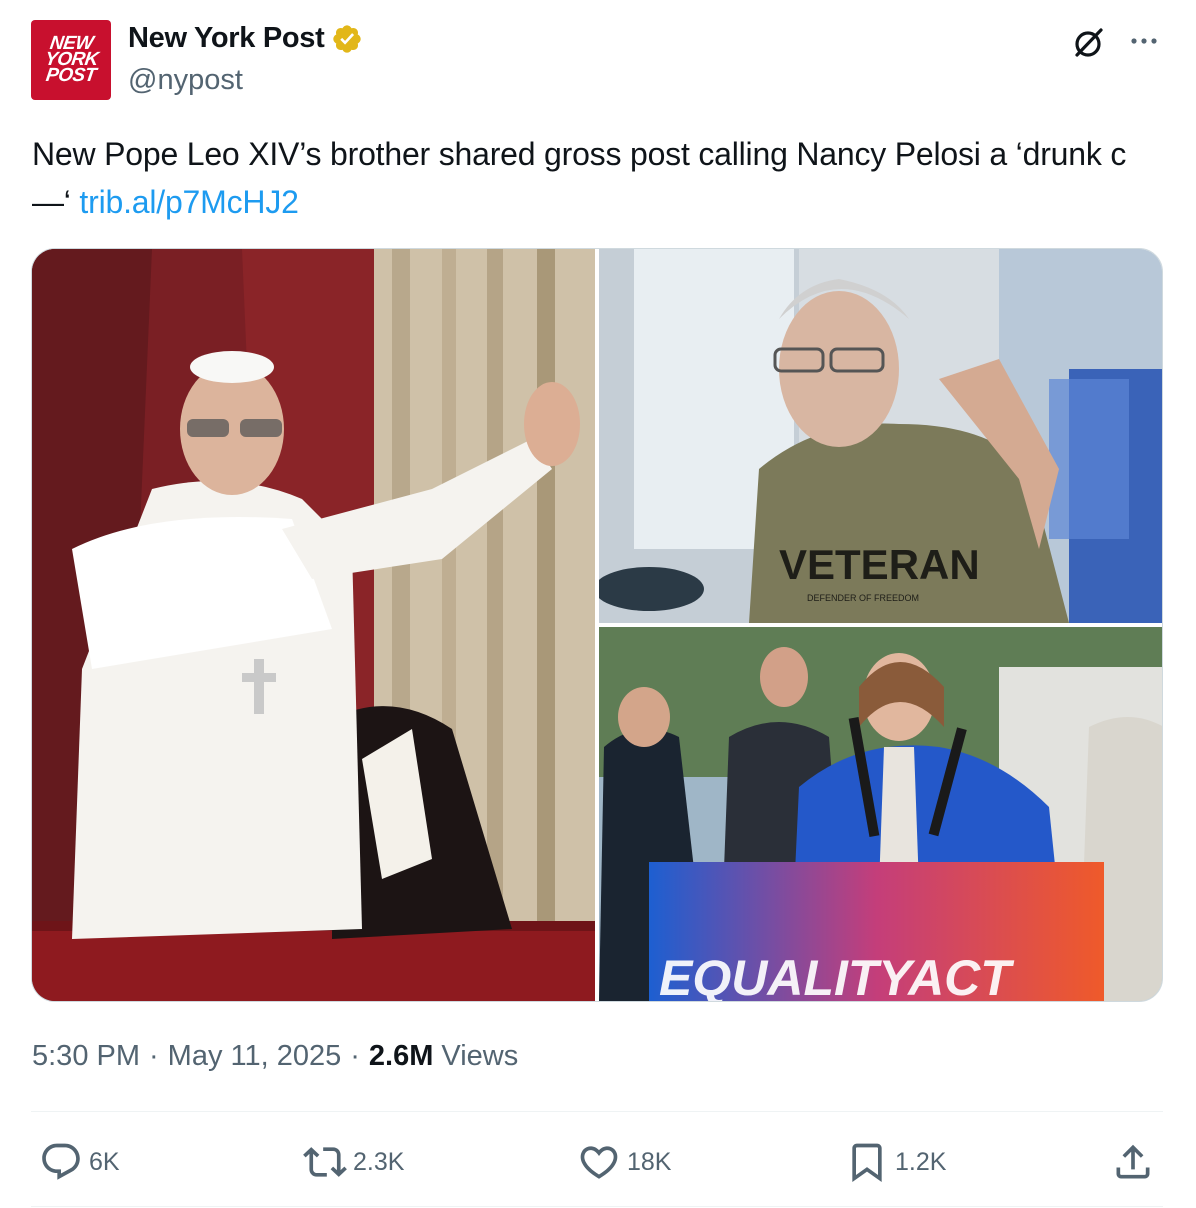  I want to click on reply-count: 6K, so click(104, 1161).